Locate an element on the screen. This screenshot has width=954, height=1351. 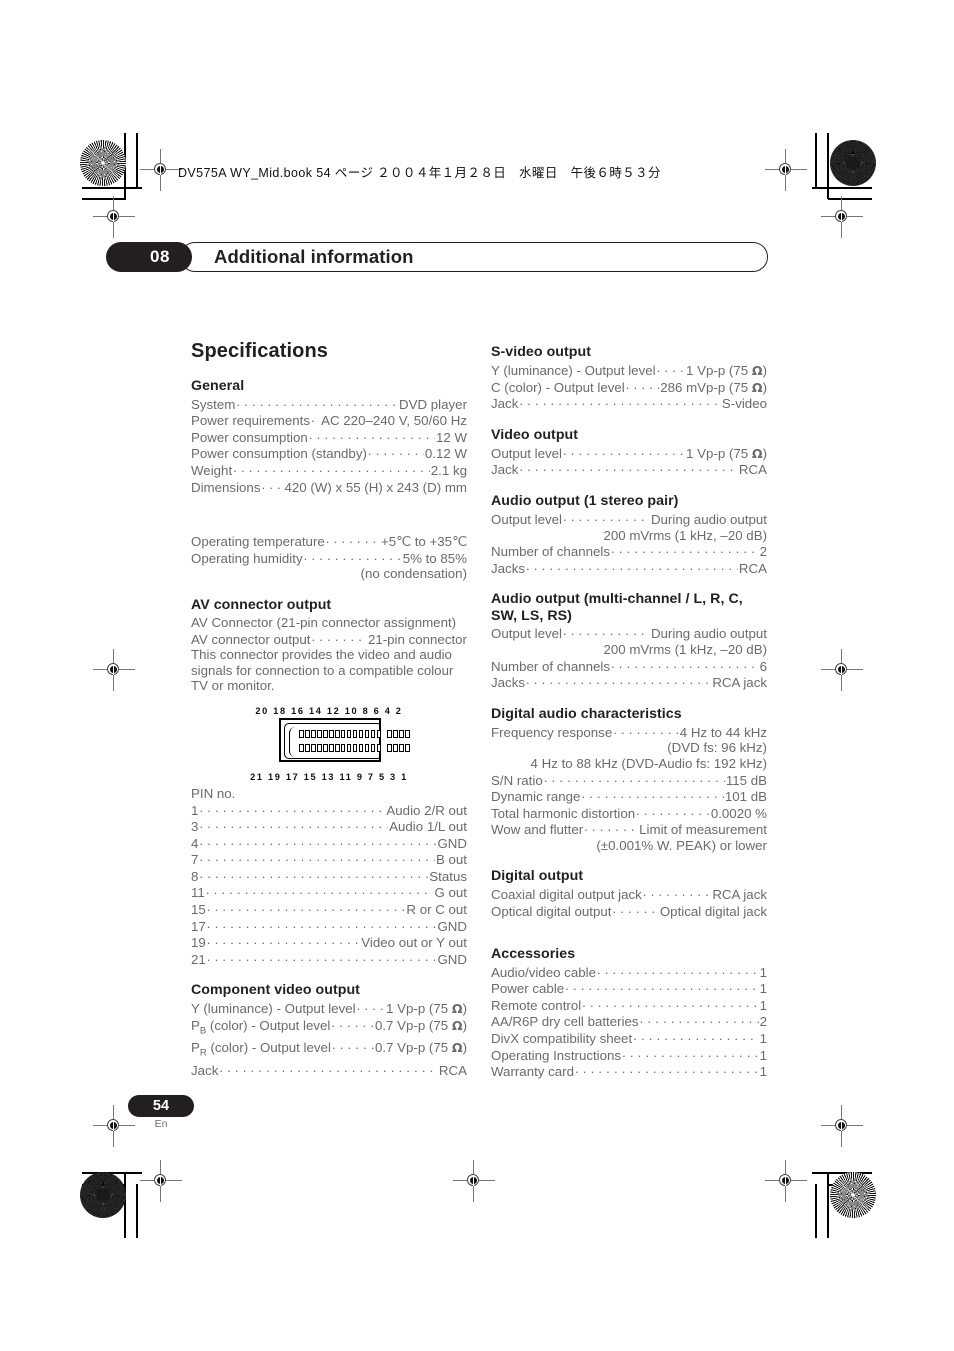
crop-mark-tl-h1 is located at coordinates (112, 188).